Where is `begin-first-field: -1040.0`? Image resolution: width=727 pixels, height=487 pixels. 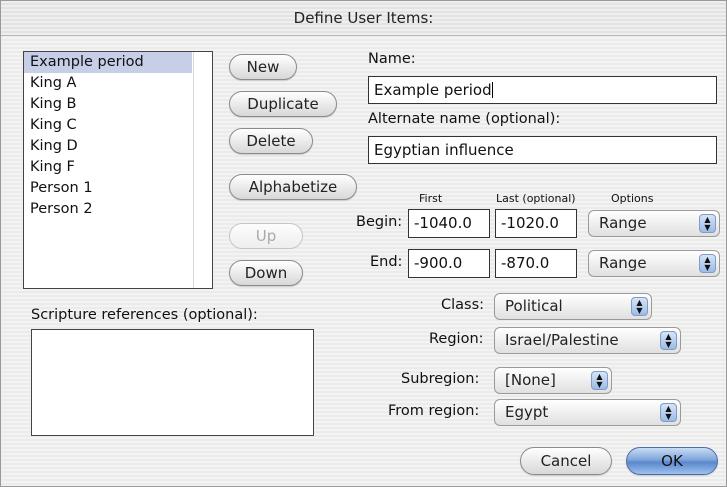
begin-first-field: -1040.0 is located at coordinates (449, 223).